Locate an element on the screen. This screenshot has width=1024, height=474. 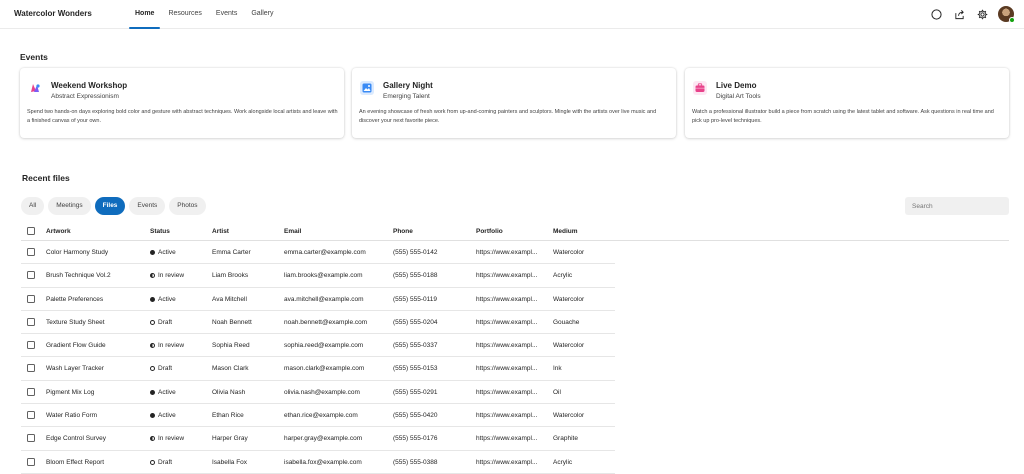
artist-cell: Sophia Reed is located at coordinates (231, 346).